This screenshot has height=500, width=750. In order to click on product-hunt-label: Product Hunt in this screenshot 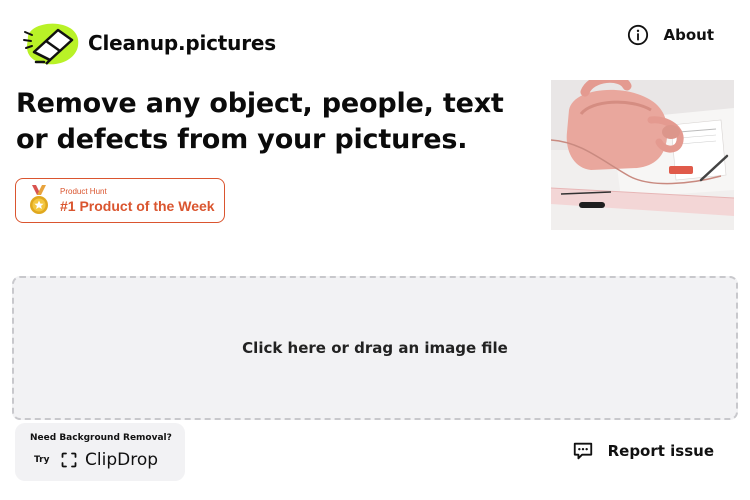, I will do `click(83, 191)`.